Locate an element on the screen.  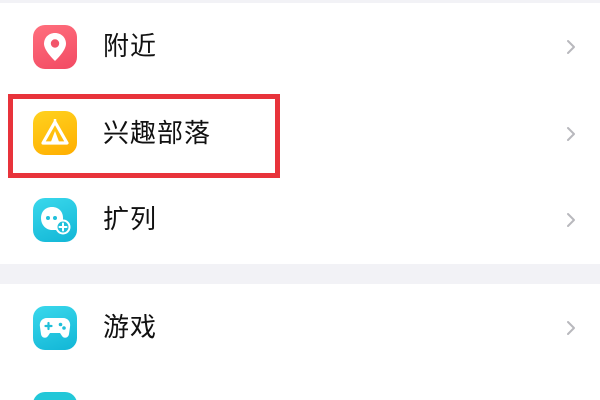
location-pin-icon is located at coordinates (55, 47).